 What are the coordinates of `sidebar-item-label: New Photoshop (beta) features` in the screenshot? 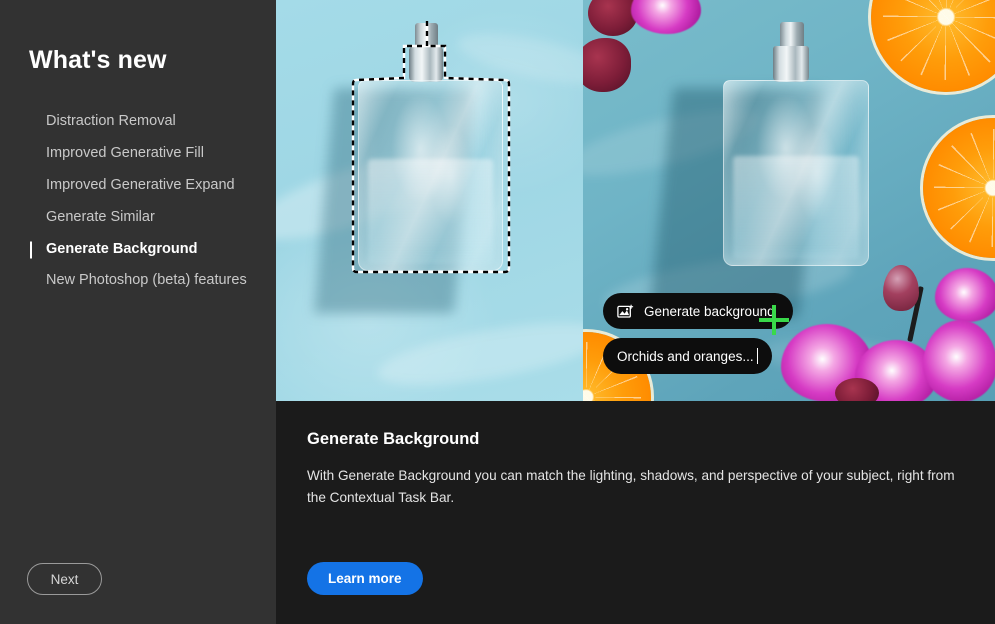 It's located at (146, 280).